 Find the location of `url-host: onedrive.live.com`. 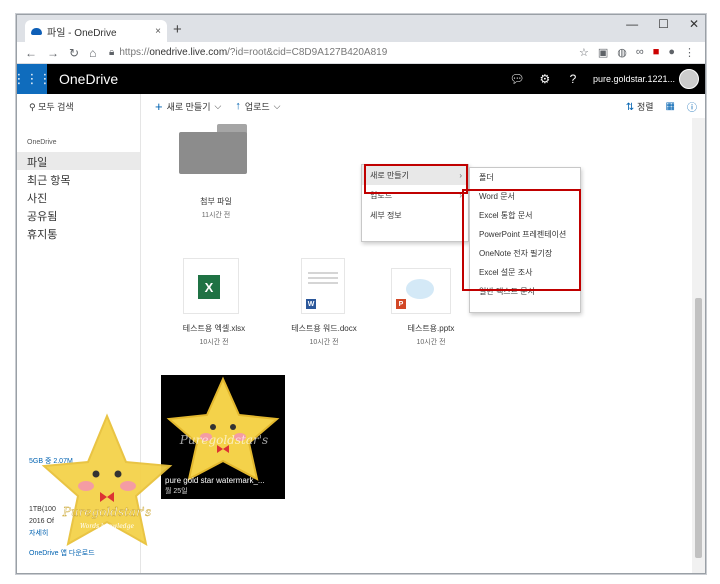

url-host: onedrive.live.com is located at coordinates (188, 52).